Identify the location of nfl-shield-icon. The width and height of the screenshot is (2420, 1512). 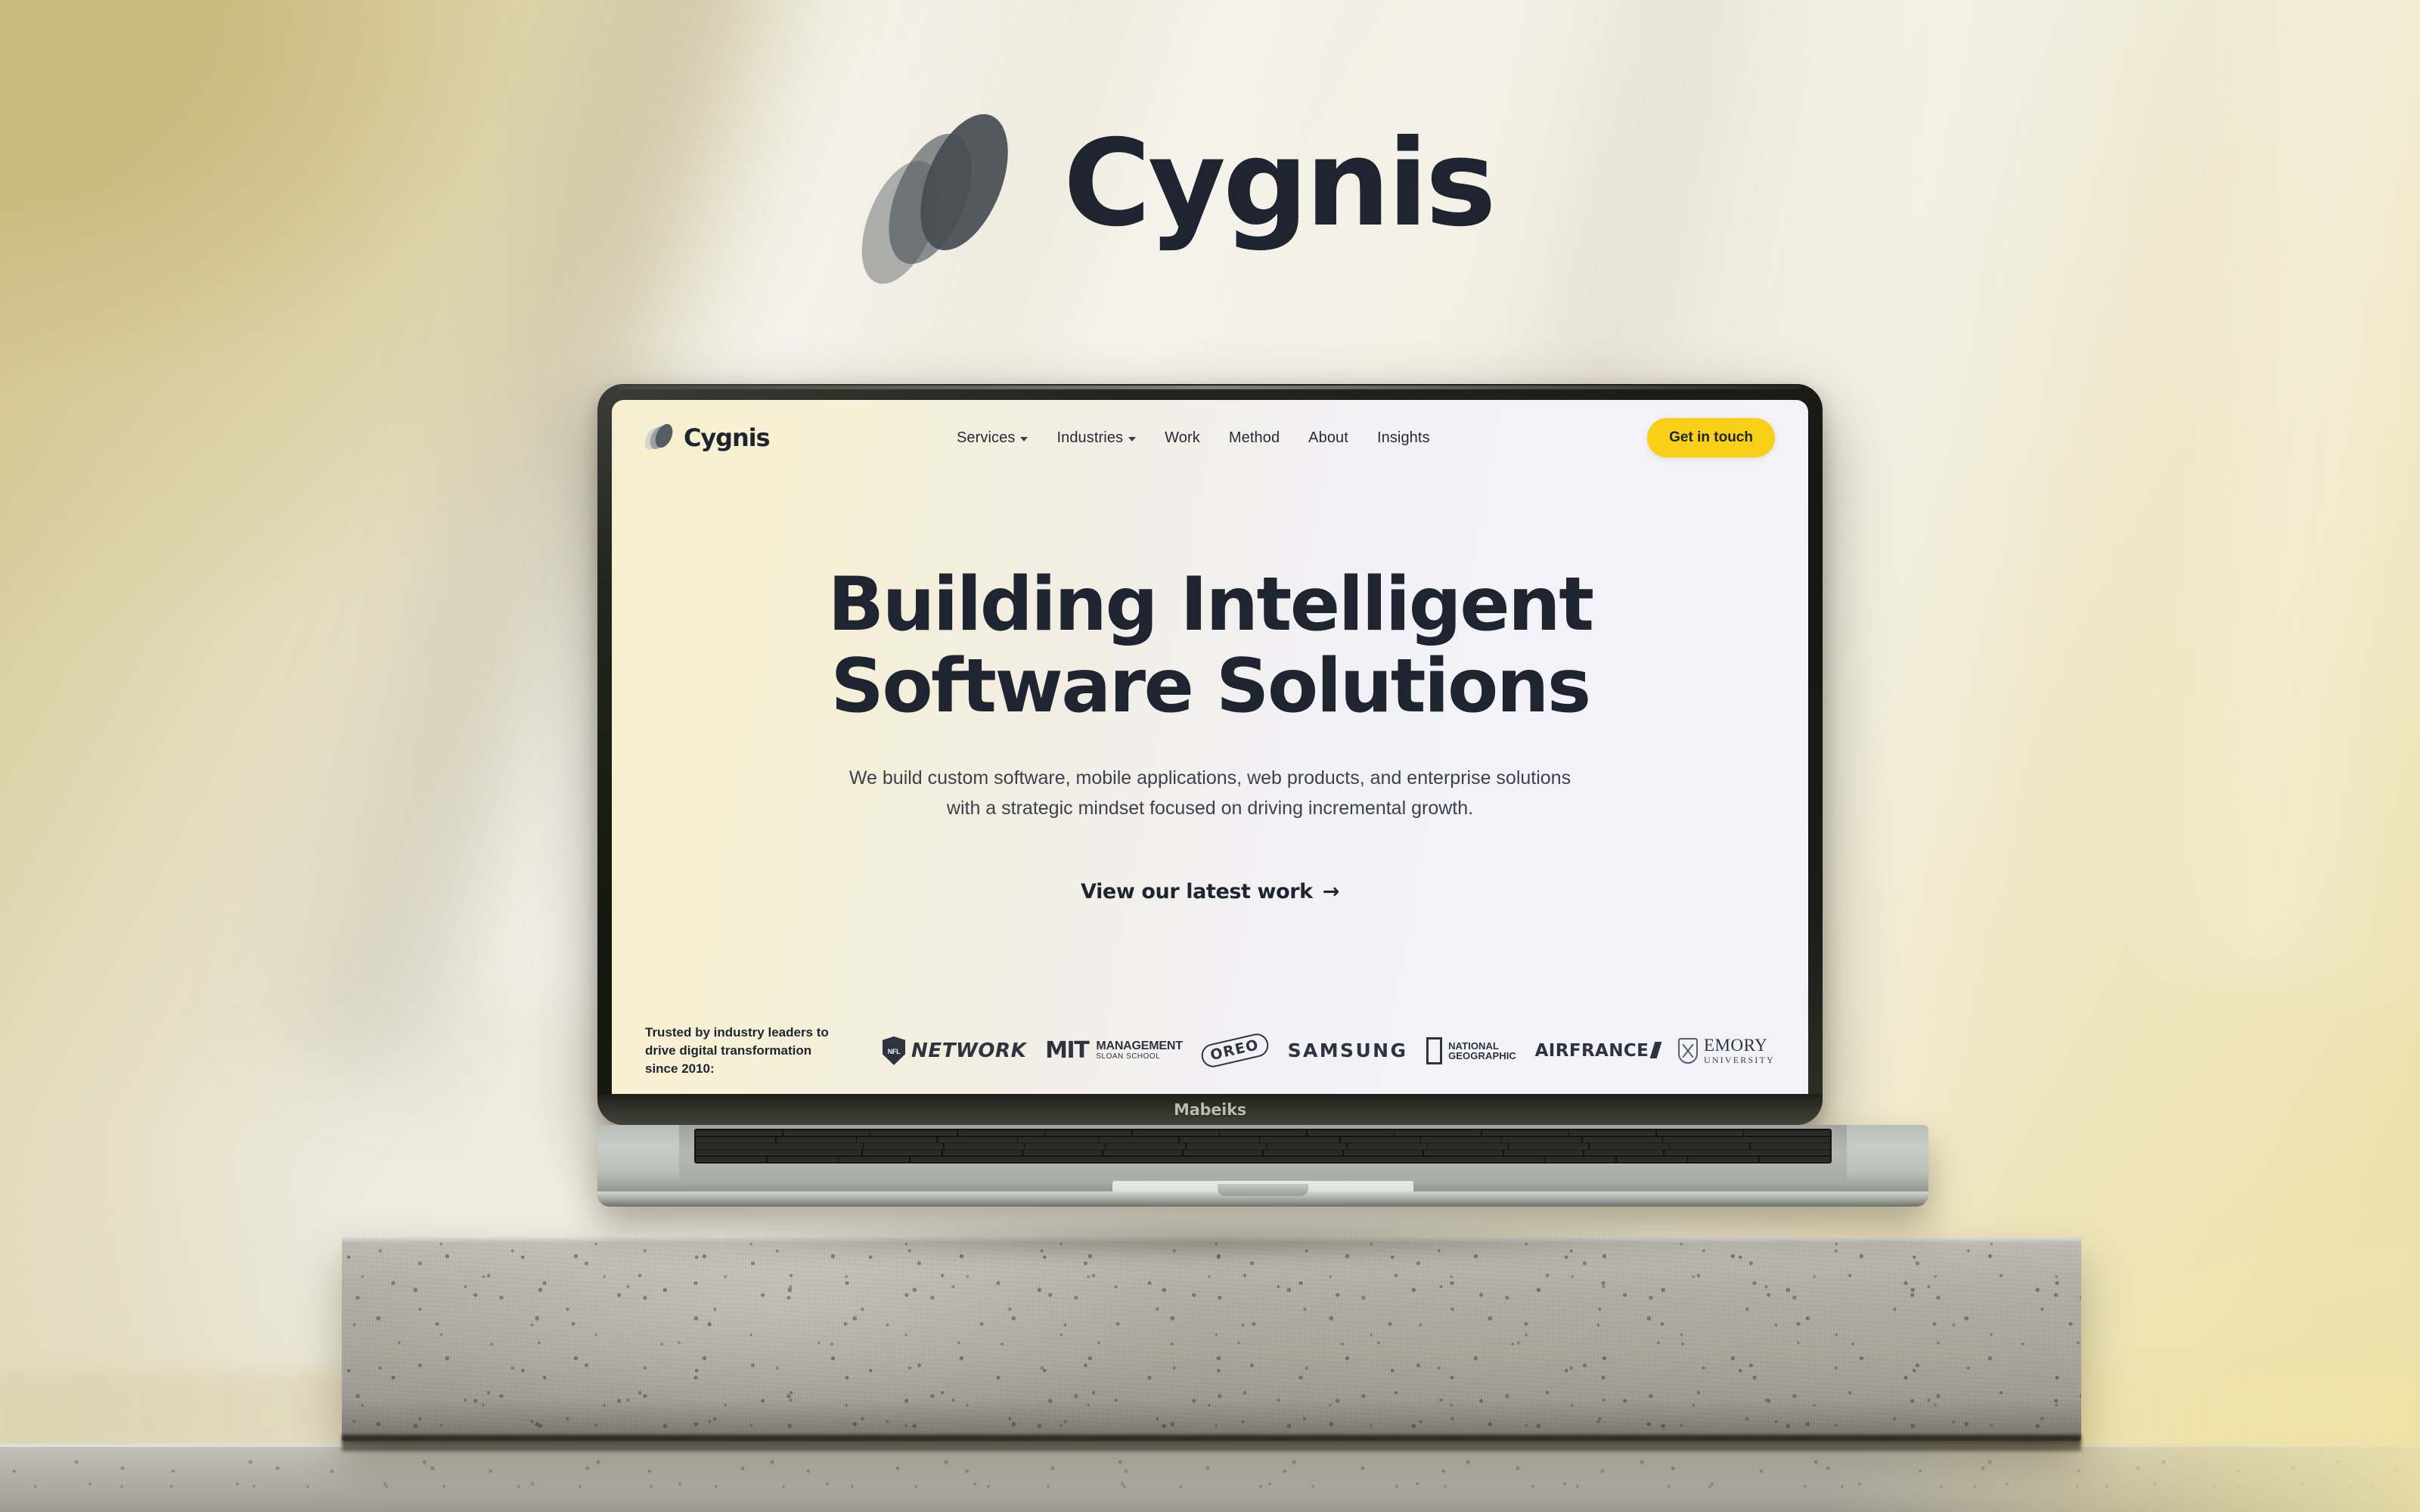
(894, 1050).